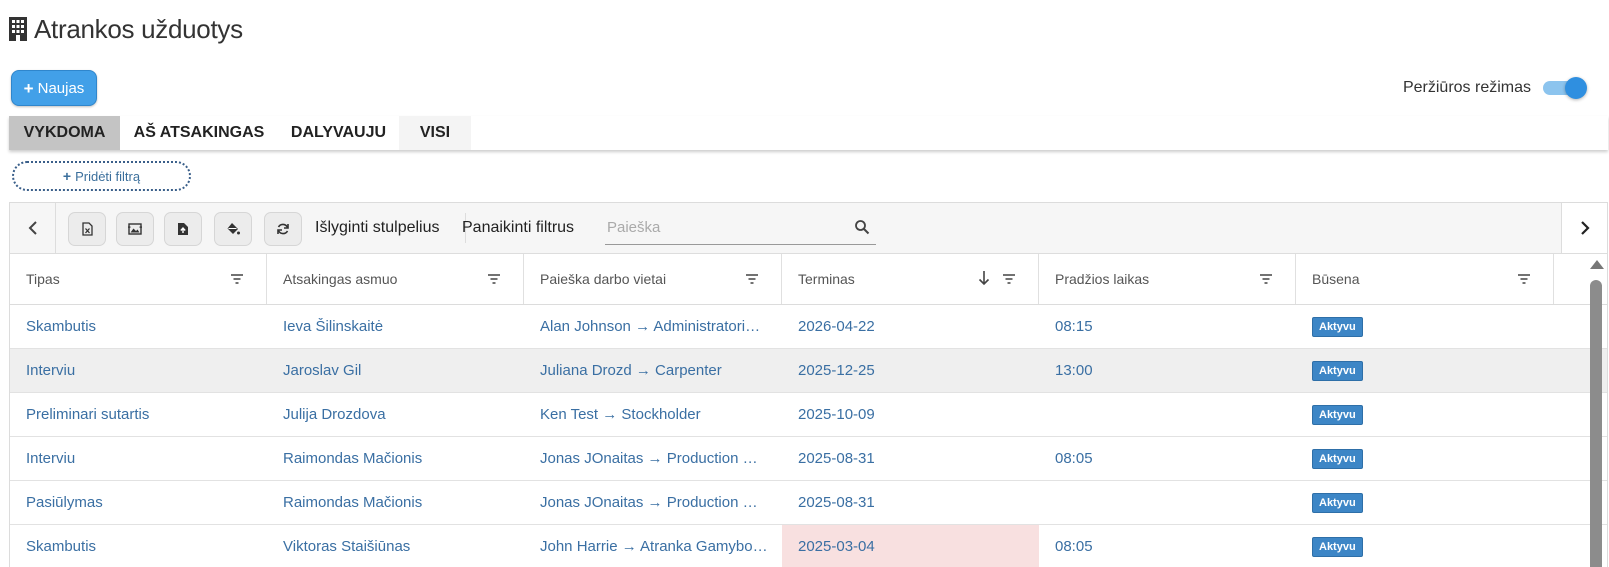 The width and height of the screenshot is (1609, 567). What do you see at coordinates (836, 370) in the screenshot?
I see `cell-text: 2025-12-25` at bounding box center [836, 370].